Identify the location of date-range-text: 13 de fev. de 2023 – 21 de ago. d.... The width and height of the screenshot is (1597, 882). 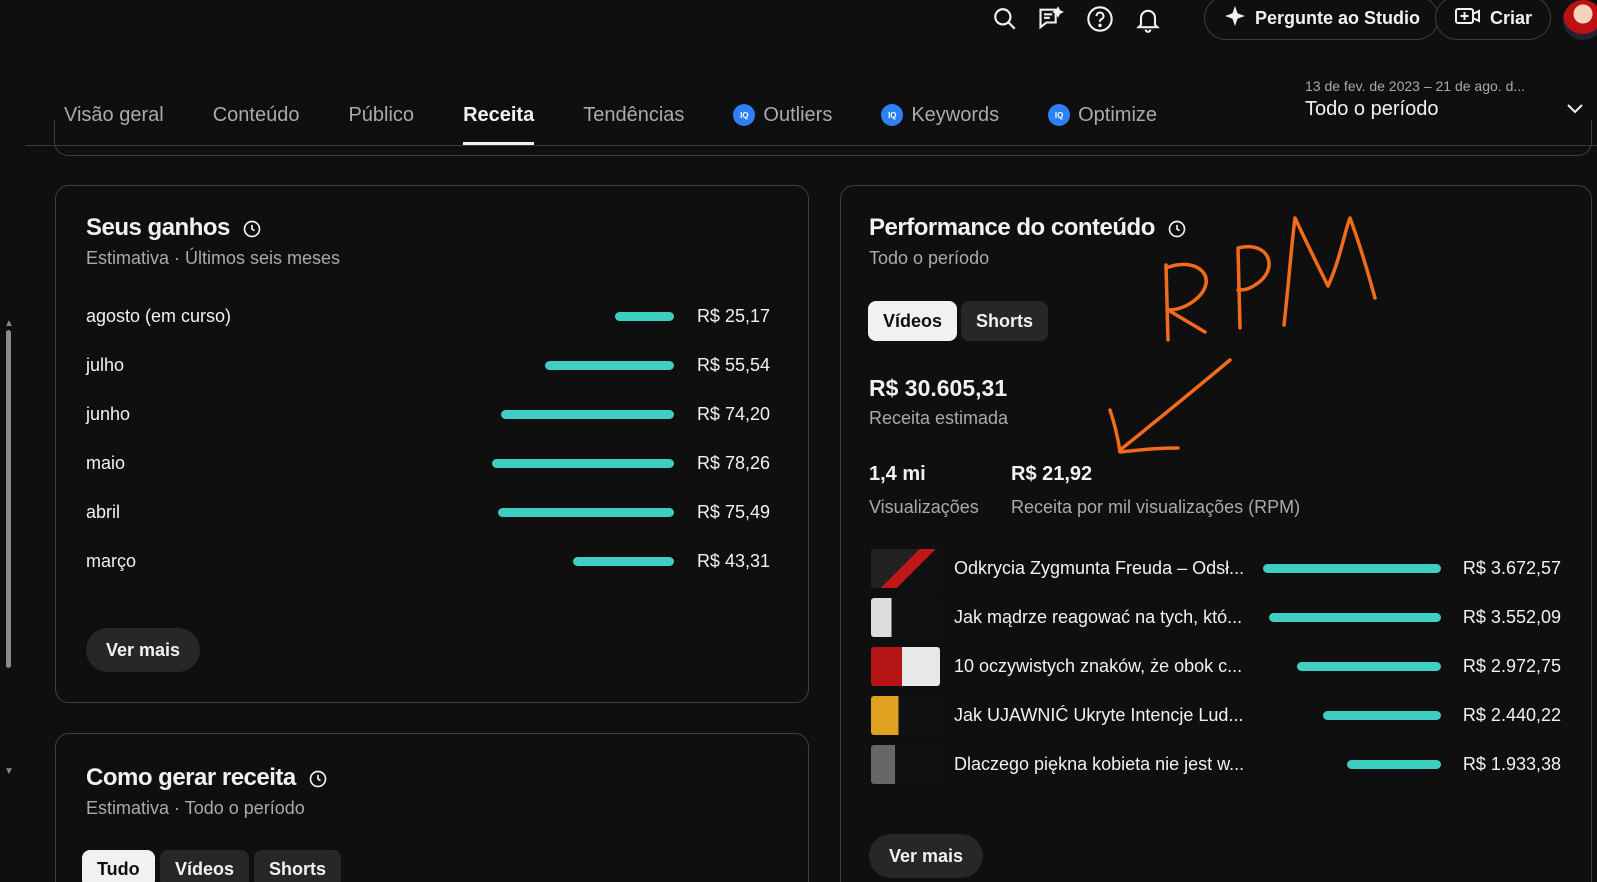
(1415, 86).